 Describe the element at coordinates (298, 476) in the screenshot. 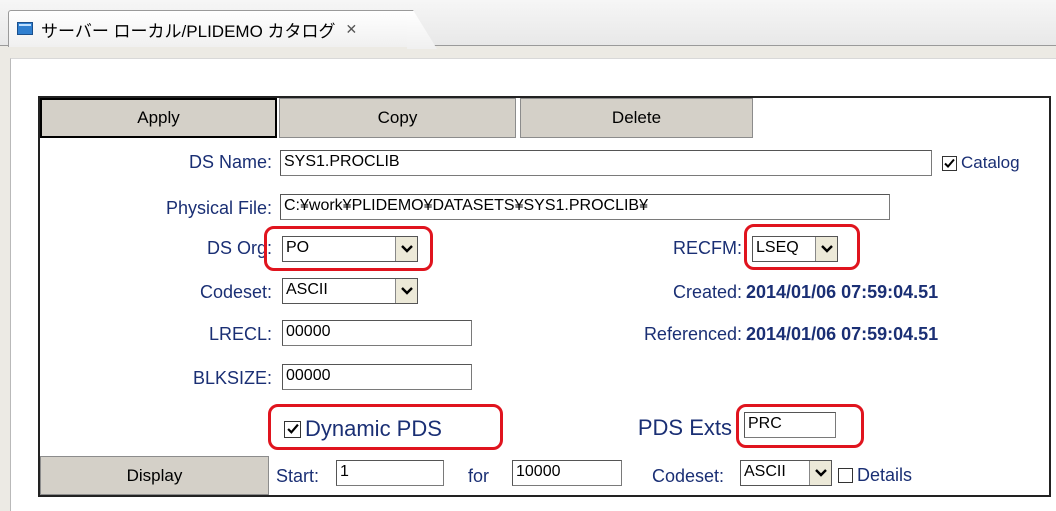

I see `start-label: Start:` at that location.